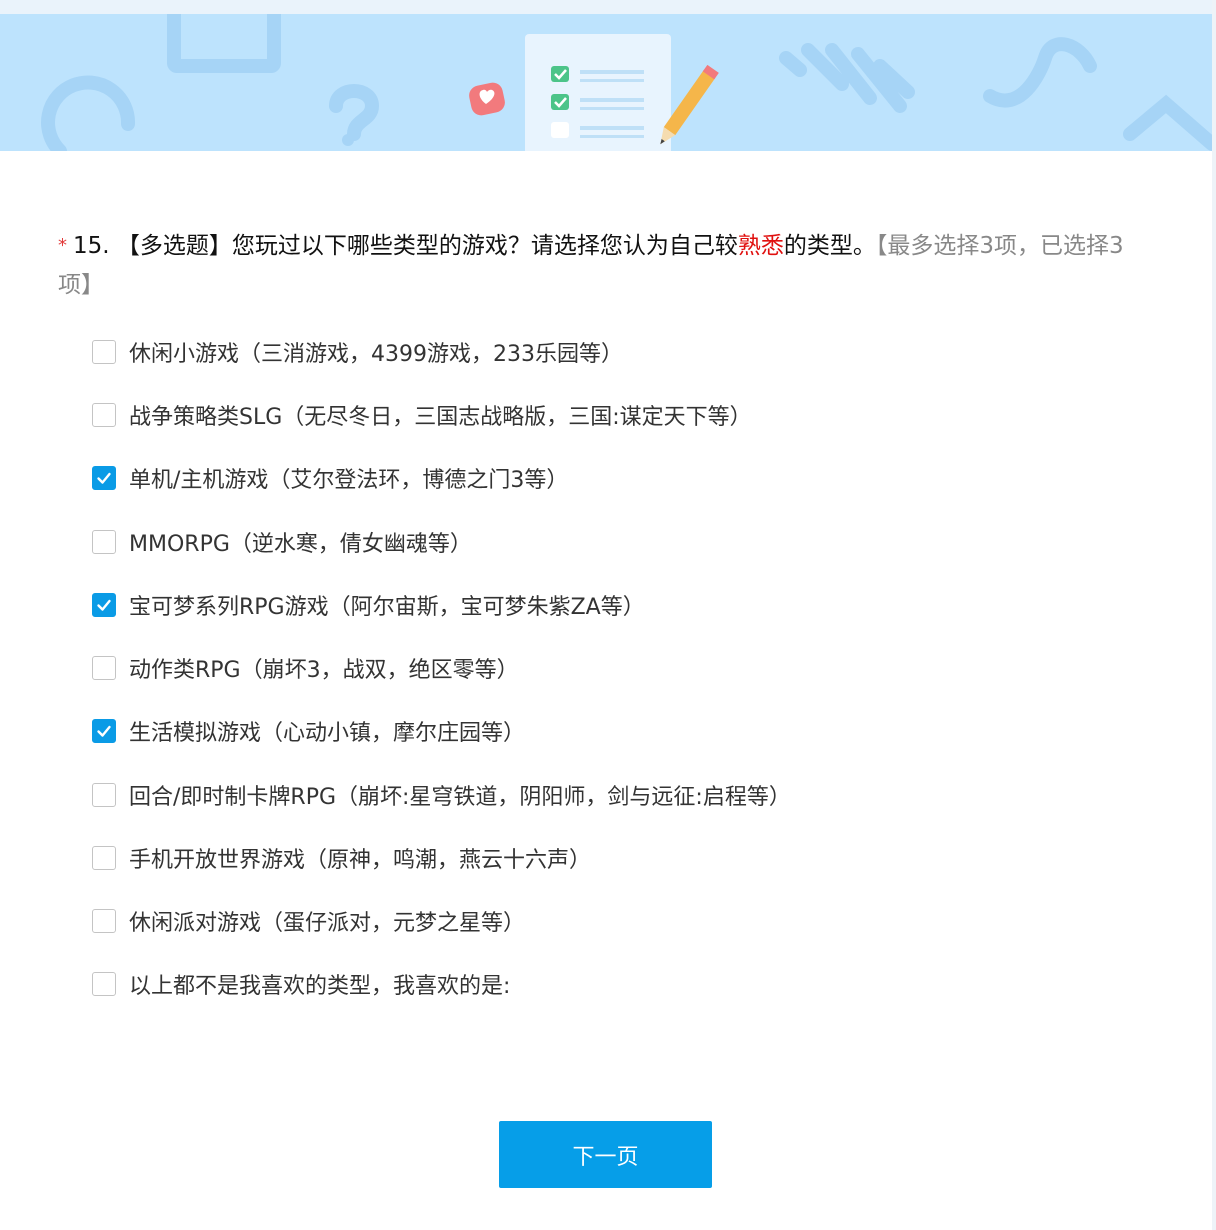 Image resolution: width=1216 pixels, height=1230 pixels. I want to click on option-item: 生活模拟游戏（心动小镇，摩尔庄园等）, so click(308, 731).